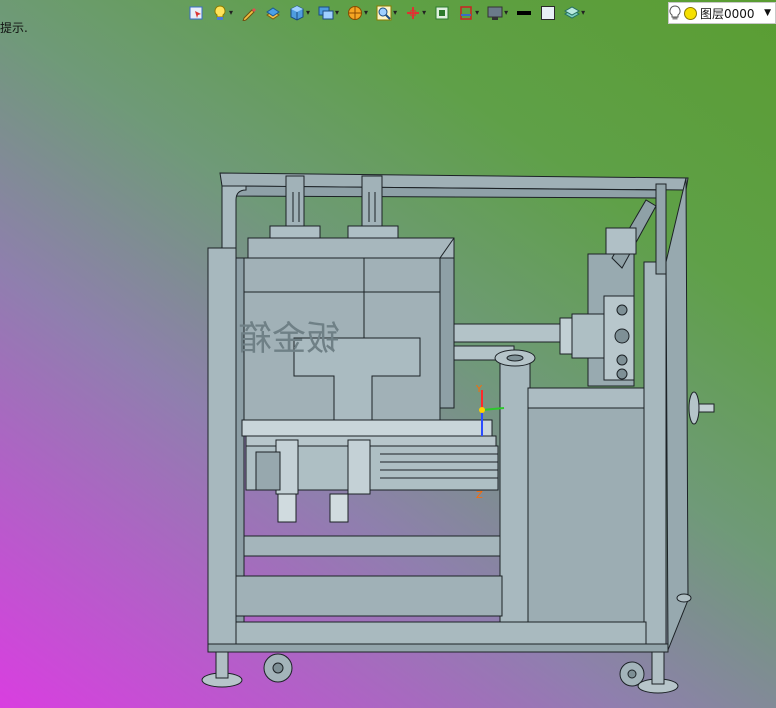  Describe the element at coordinates (351, 248) in the screenshot. I see `sheet-metal-box-top` at that location.